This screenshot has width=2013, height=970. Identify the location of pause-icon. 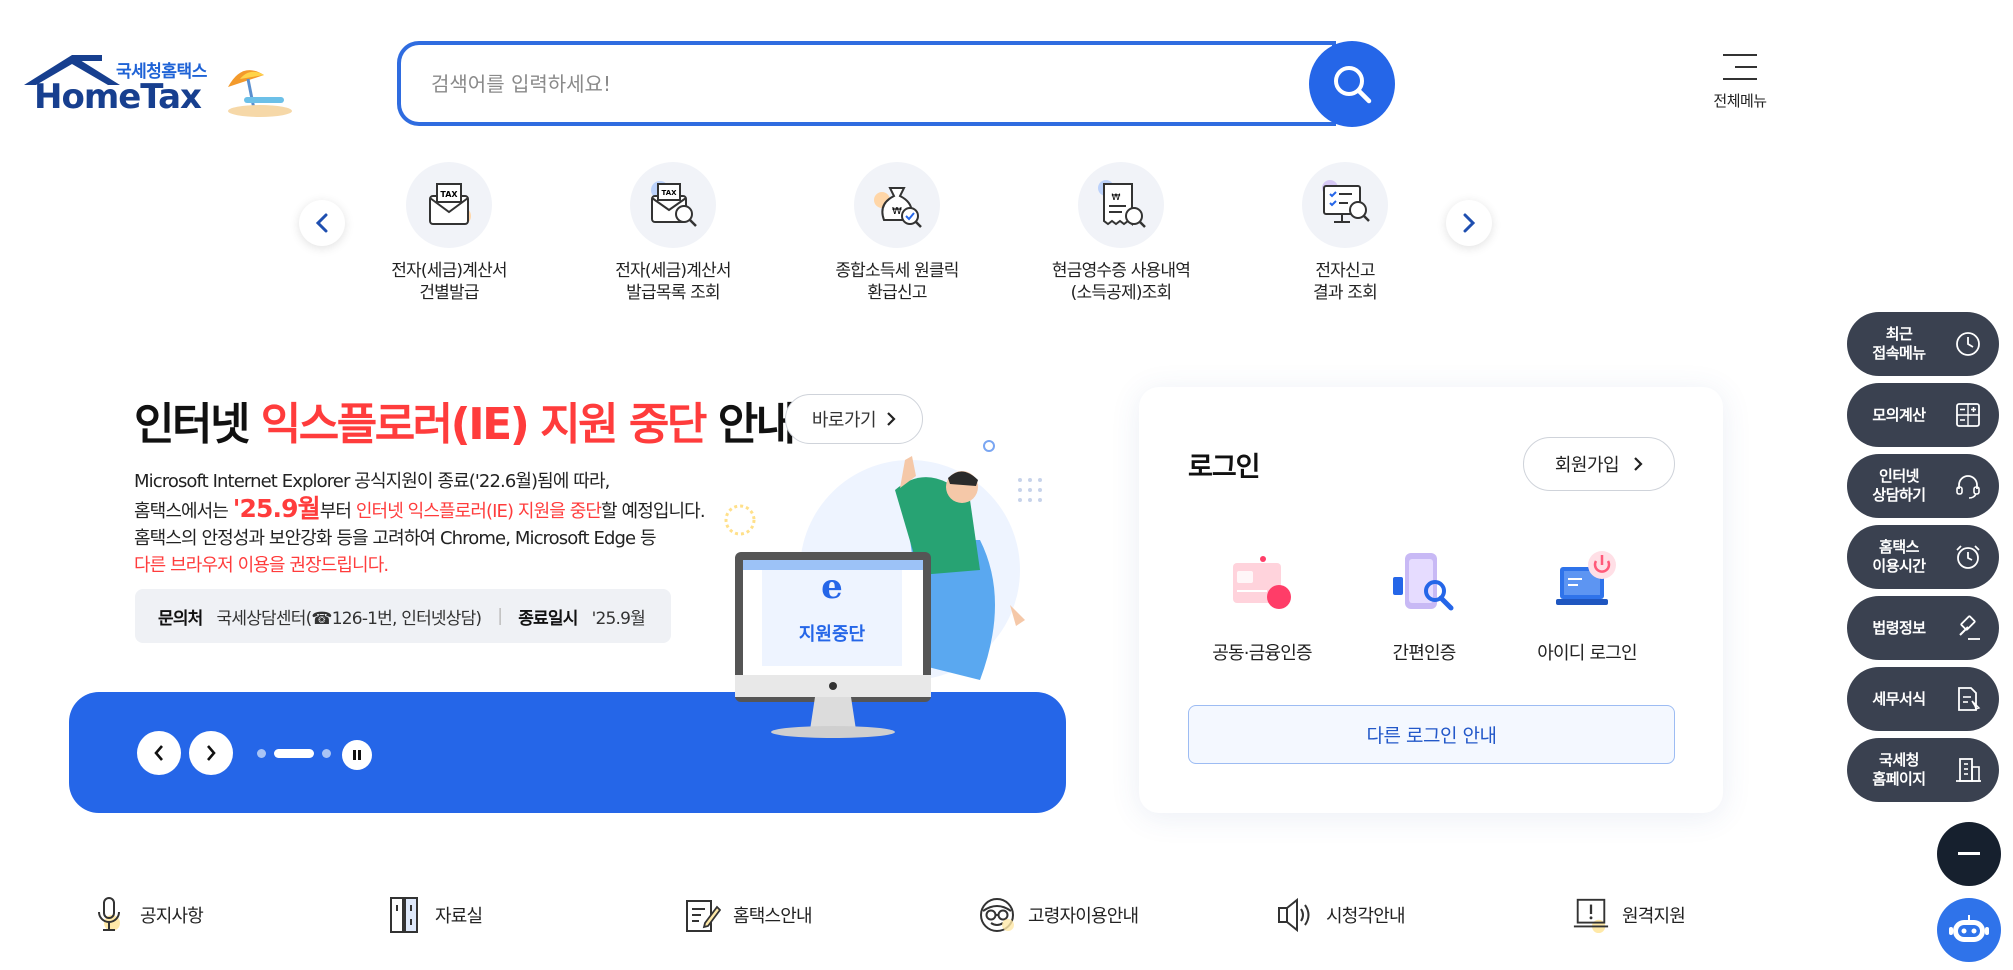
(357, 755).